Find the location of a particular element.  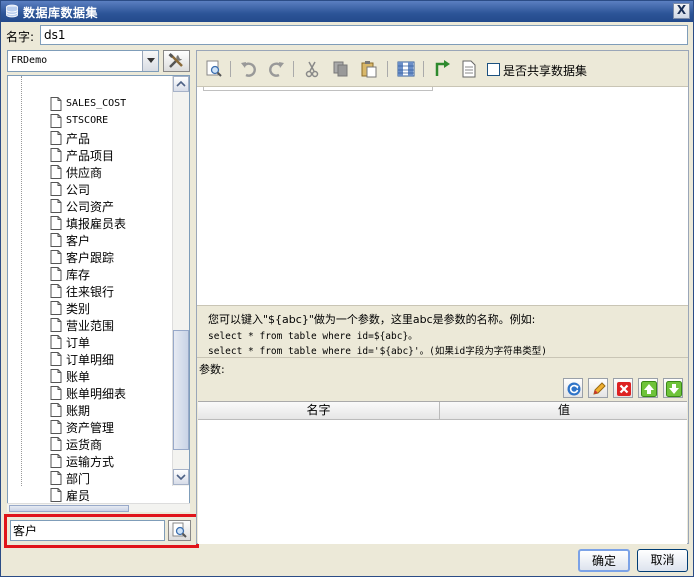

dropdown-arrow is located at coordinates (150, 61).